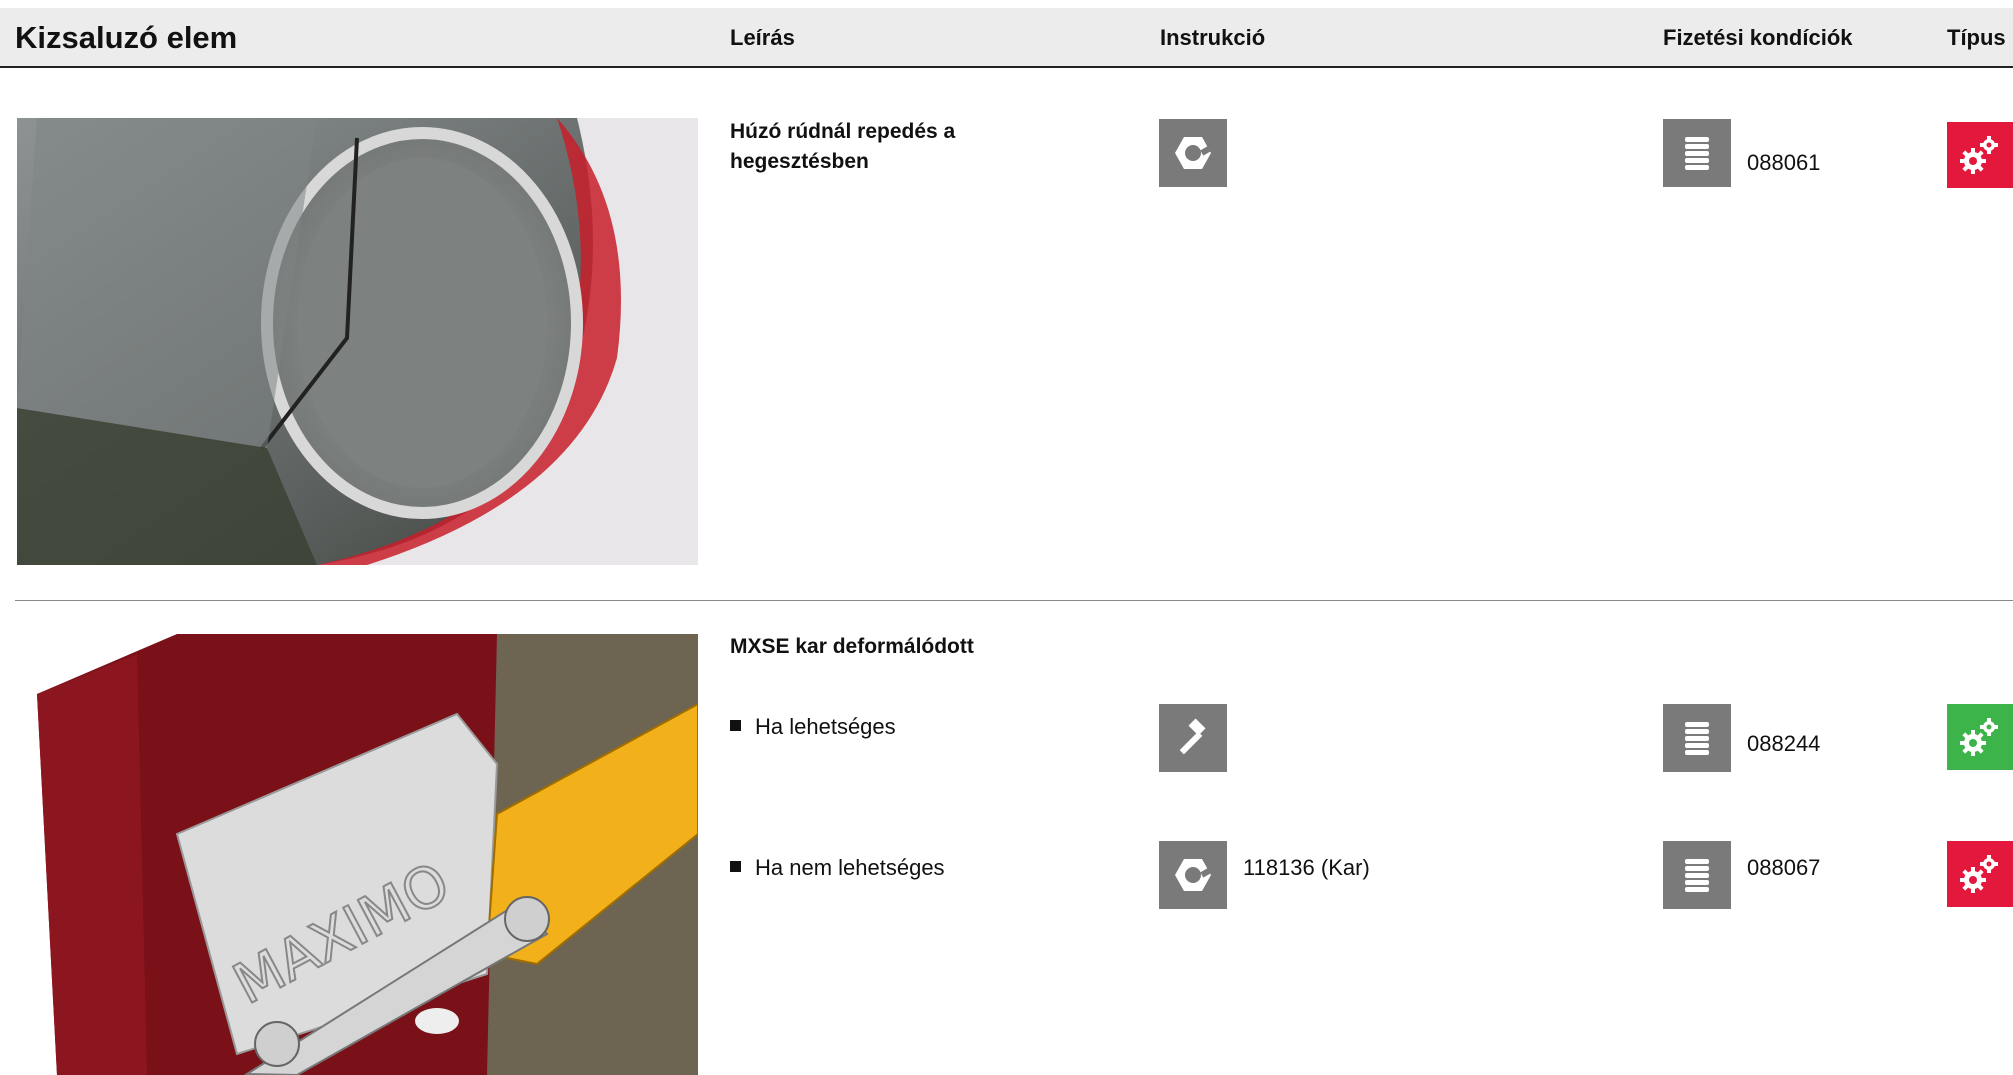 Image resolution: width=2013 pixels, height=1075 pixels. I want to click on hammer-icon, so click(1193, 738).